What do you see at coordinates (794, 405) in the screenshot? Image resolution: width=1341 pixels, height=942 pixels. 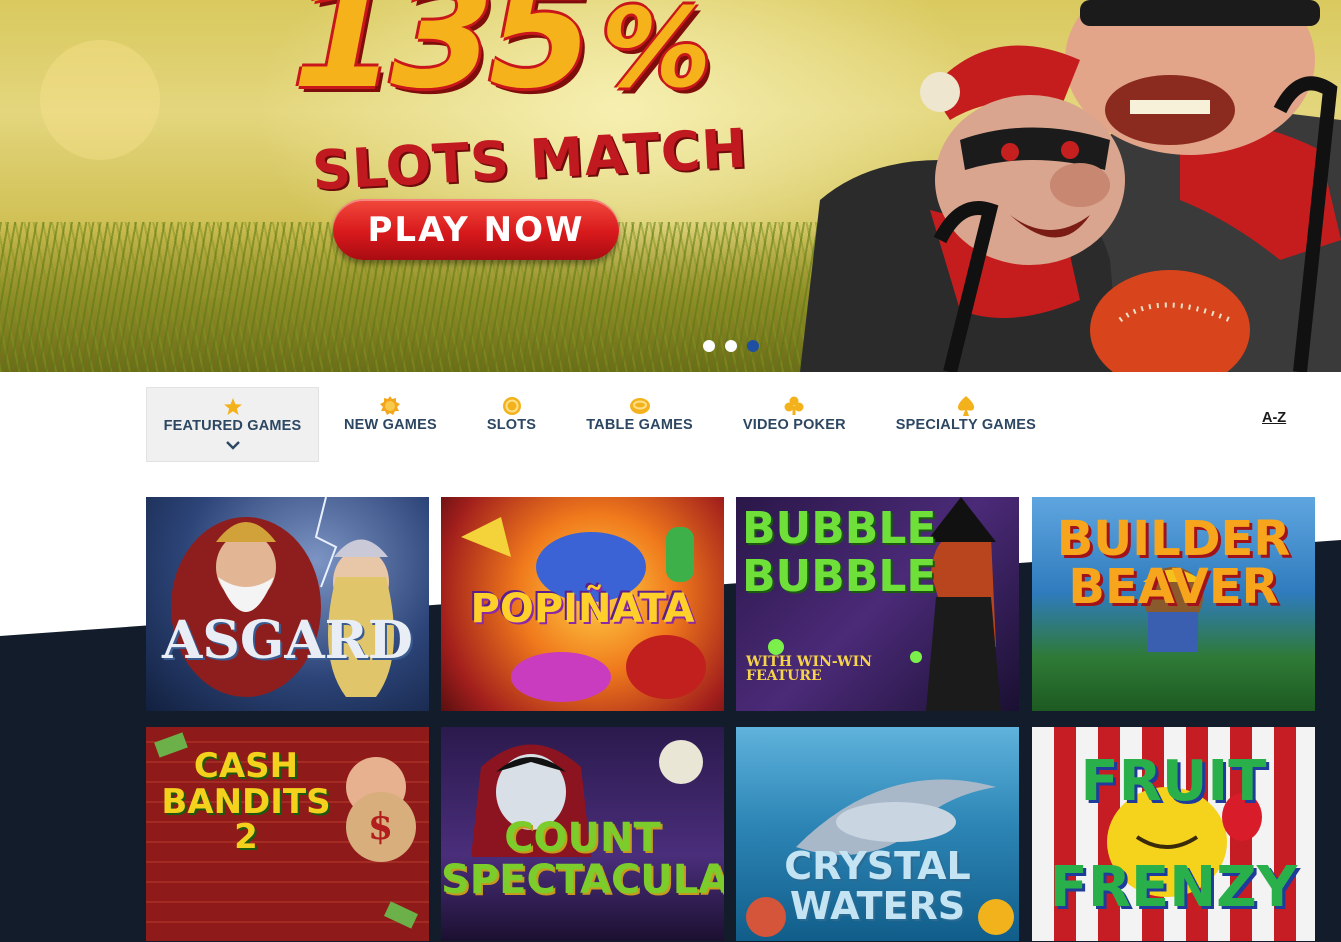 I see `club-icon` at bounding box center [794, 405].